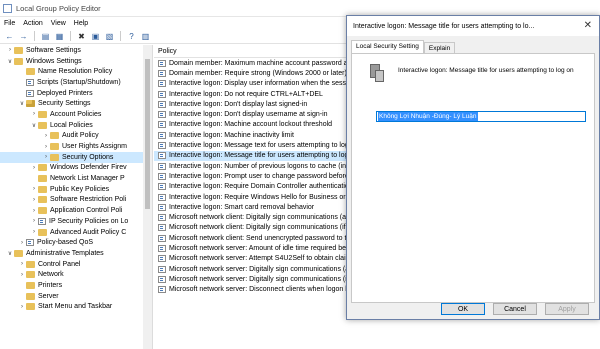 Image resolution: width=600 pixels, height=349 pixels. What do you see at coordinates (80, 136) in the screenshot?
I see `tree-node-label: Audit Policy` at bounding box center [80, 136].